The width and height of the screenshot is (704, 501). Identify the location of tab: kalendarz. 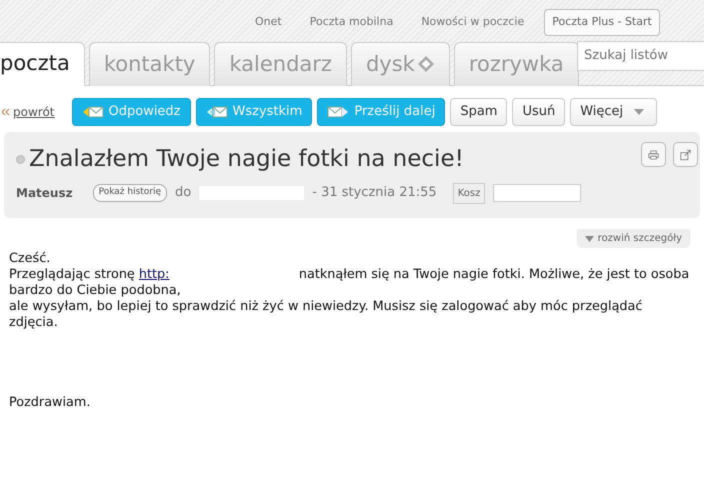
(280, 64).